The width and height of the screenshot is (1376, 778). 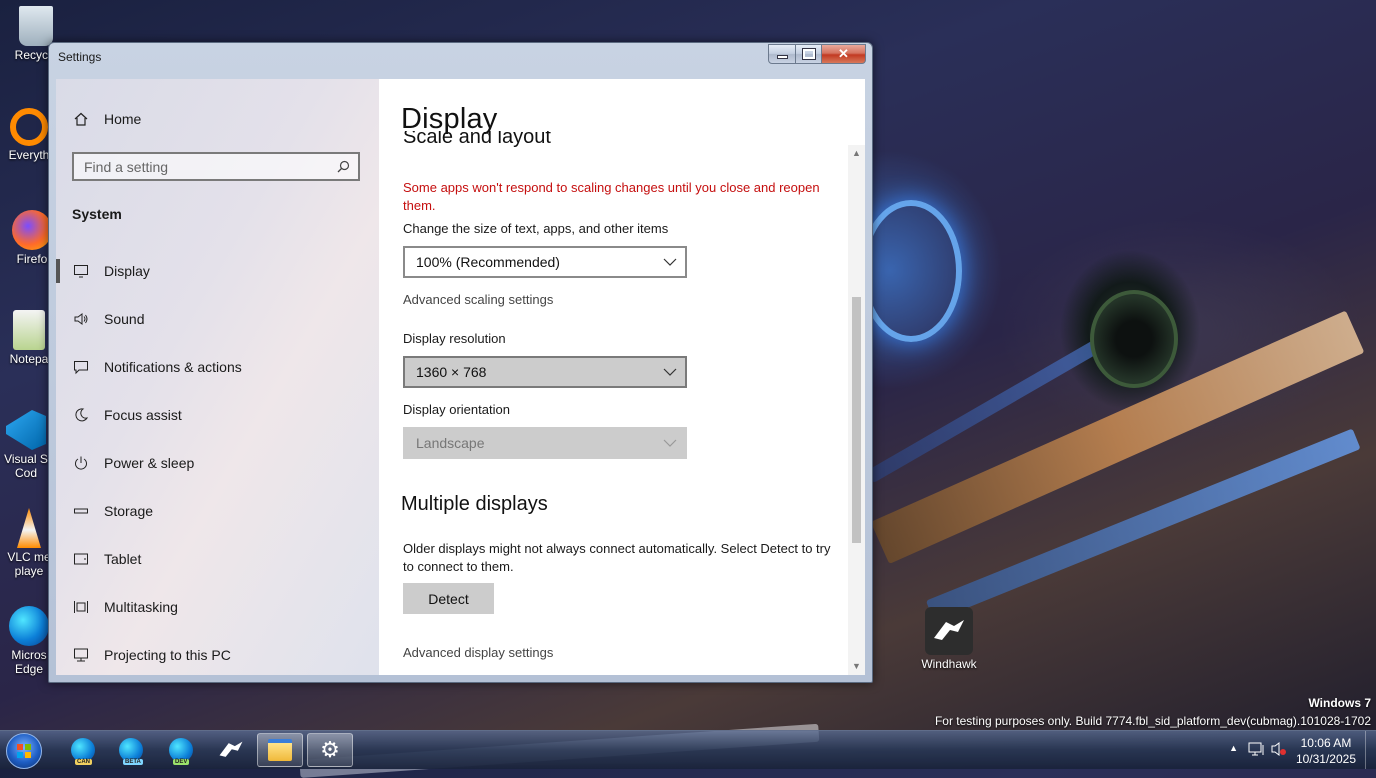 I want to click on tablet-icon, so click(x=81, y=559).